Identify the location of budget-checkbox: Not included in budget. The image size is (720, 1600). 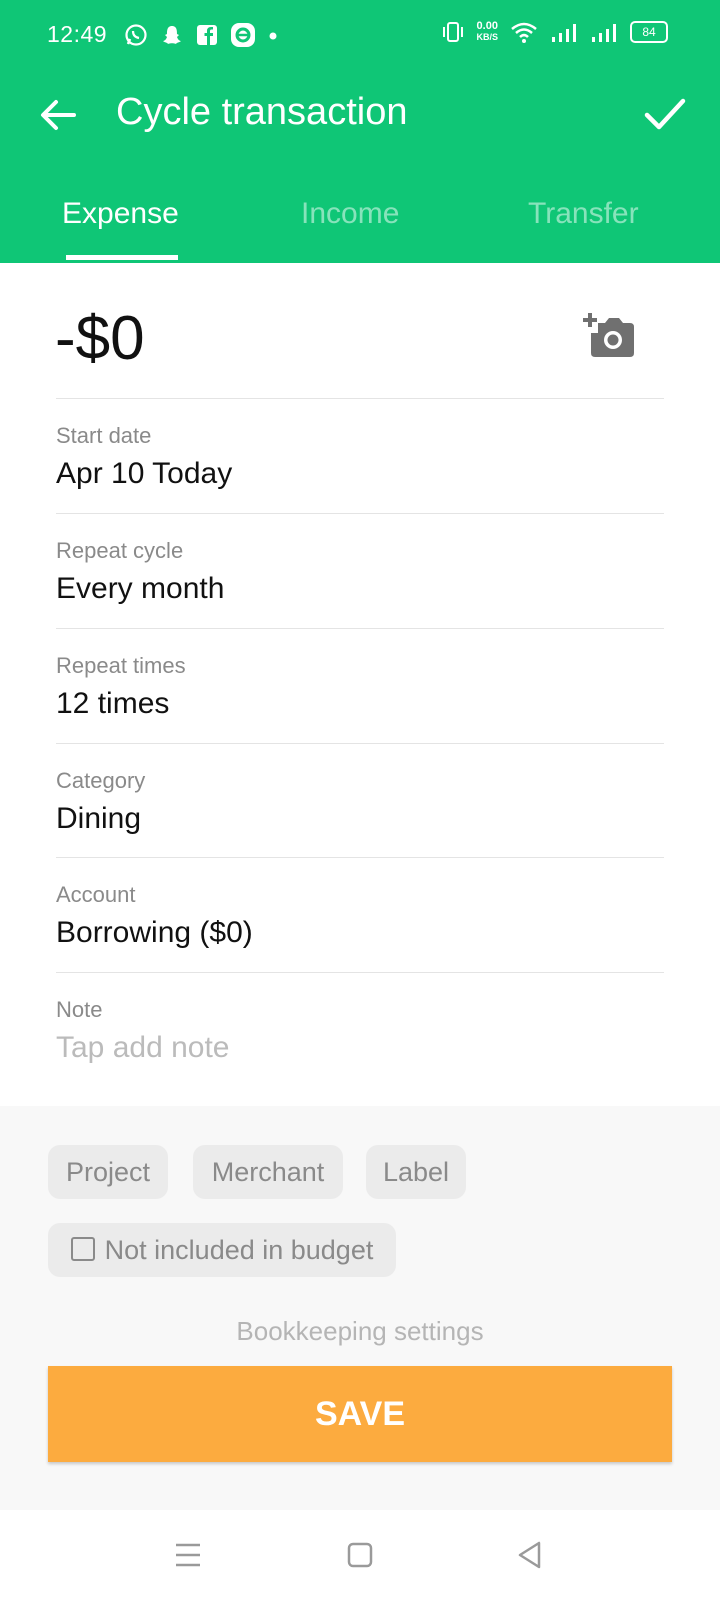
(222, 1250).